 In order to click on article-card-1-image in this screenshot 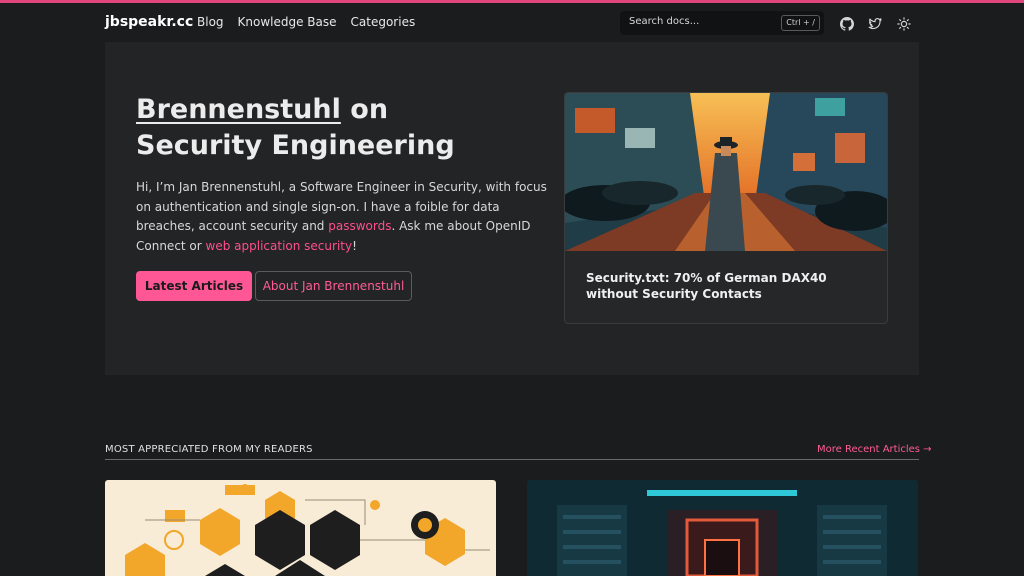, I will do `click(300, 528)`.